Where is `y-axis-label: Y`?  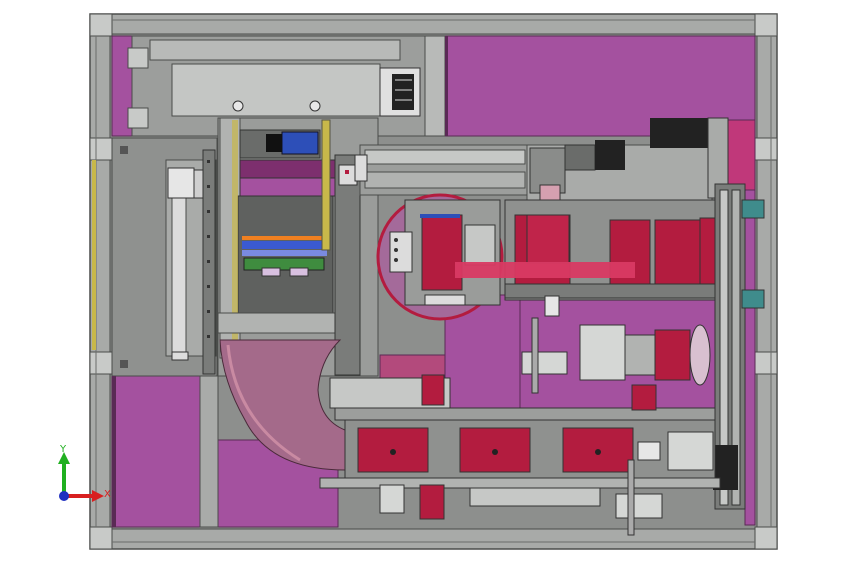 y-axis-label: Y is located at coordinates (63, 449).